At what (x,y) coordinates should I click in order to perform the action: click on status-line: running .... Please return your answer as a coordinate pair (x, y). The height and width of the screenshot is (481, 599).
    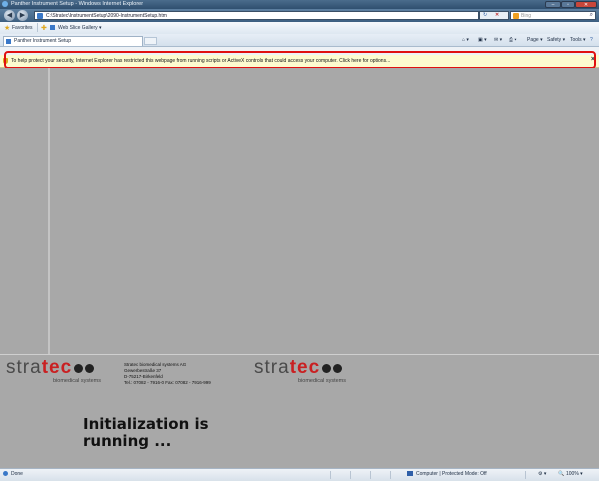
    Looking at the image, I should click on (127, 441).